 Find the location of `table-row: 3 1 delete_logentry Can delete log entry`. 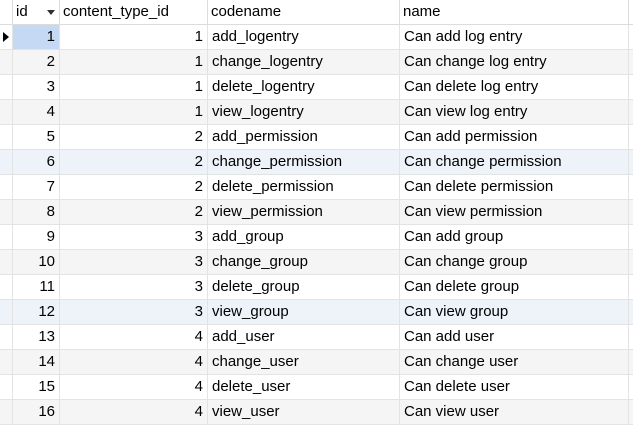

table-row: 3 1 delete_logentry Can delete log entry is located at coordinates (316, 87).